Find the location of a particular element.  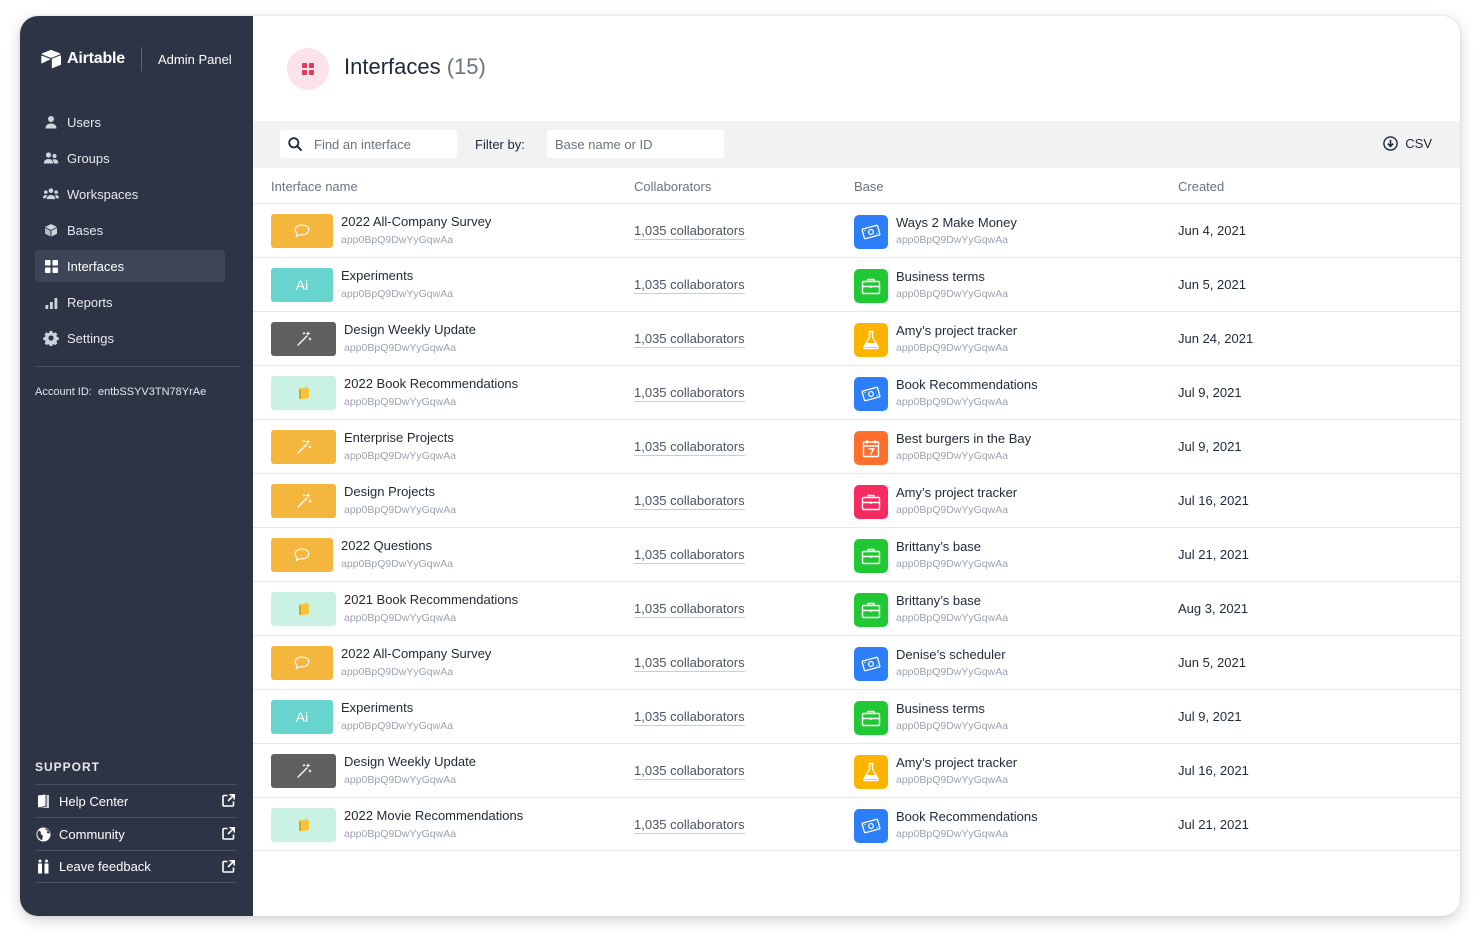

column-header-base: Base is located at coordinates (869, 186).